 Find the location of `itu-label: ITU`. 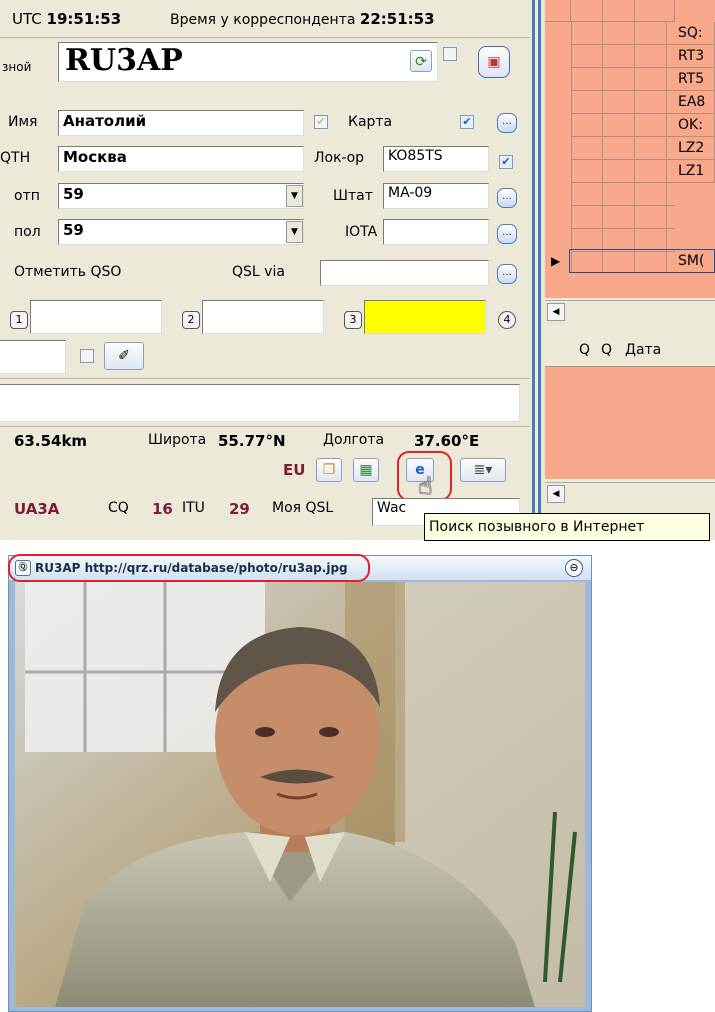

itu-label: ITU is located at coordinates (193, 508).